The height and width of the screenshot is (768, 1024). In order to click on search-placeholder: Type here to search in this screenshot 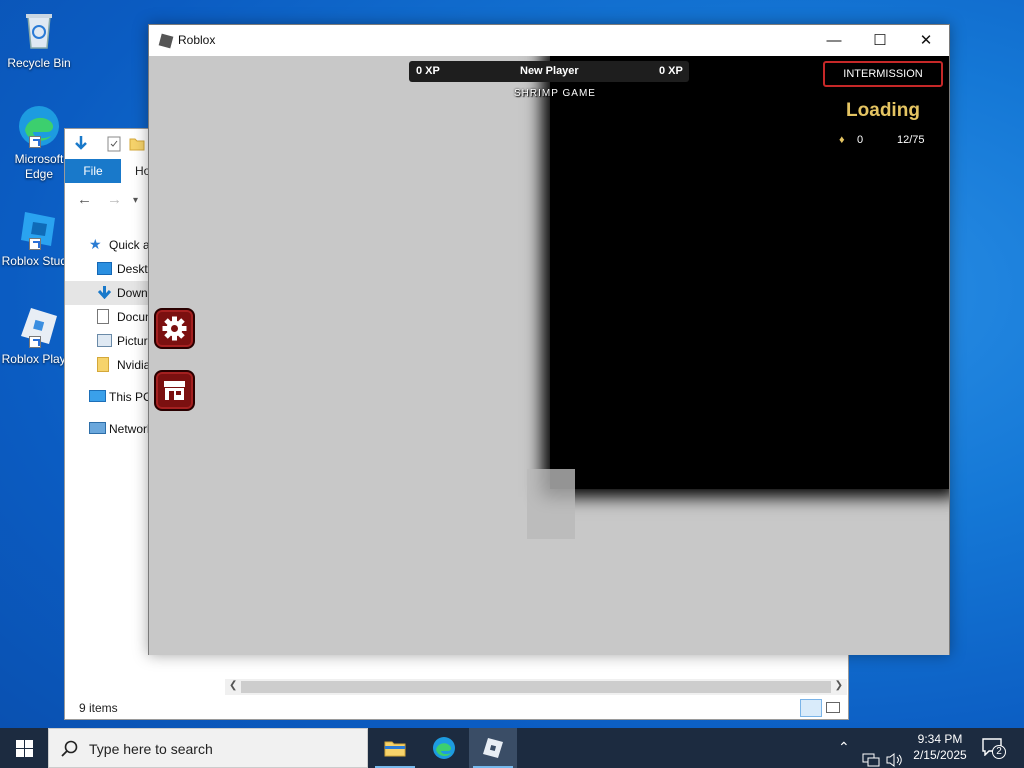, I will do `click(151, 749)`.